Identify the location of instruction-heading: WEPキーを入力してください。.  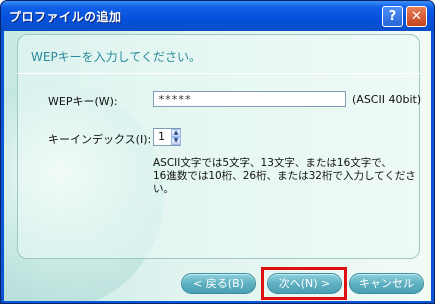
(116, 57).